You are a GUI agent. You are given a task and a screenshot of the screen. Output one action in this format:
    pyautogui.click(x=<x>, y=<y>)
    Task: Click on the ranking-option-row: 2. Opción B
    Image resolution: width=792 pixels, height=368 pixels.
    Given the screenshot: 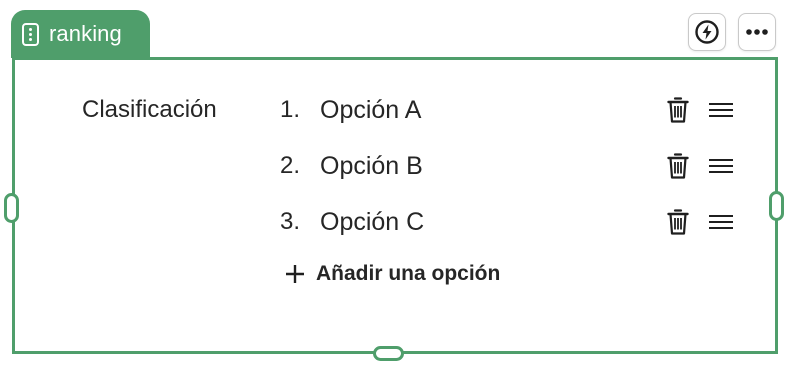 What is the action you would take?
    pyautogui.click(x=510, y=169)
    